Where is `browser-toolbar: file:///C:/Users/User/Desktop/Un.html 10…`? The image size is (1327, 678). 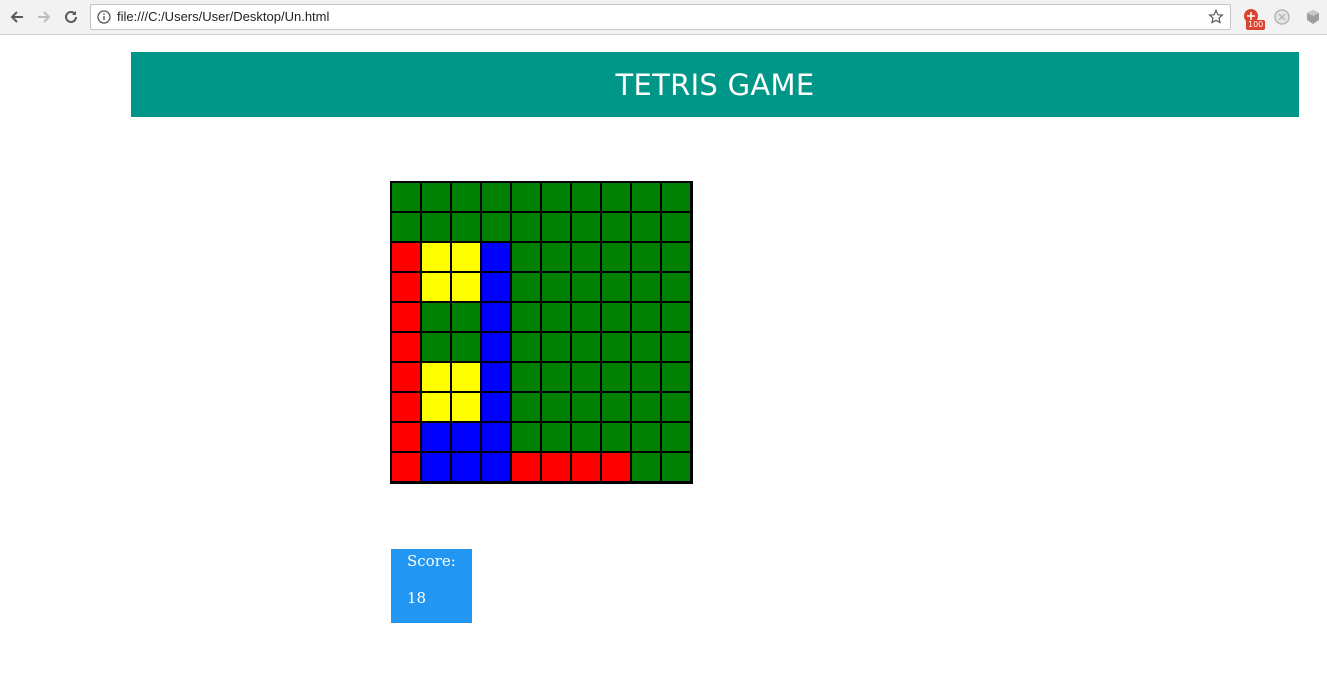 browser-toolbar: file:///C:/Users/User/Desktop/Un.html 10… is located at coordinates (663, 17).